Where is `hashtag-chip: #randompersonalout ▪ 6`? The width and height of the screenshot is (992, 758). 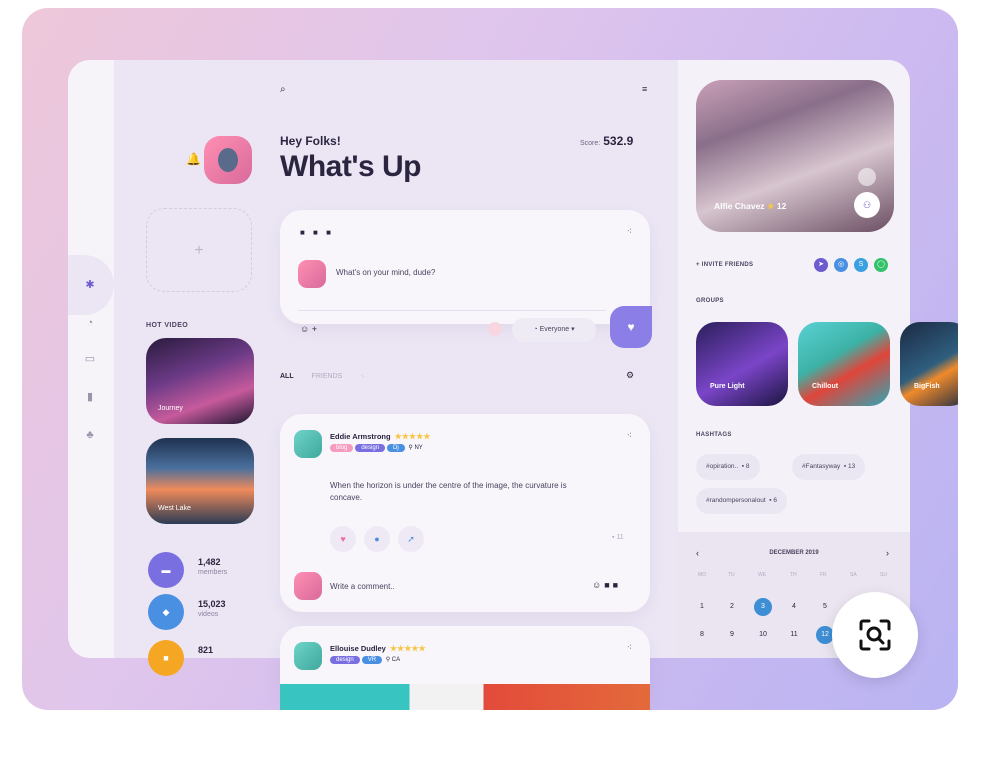
hashtag-chip: #randompersonalout ▪ 6 is located at coordinates (741, 501).